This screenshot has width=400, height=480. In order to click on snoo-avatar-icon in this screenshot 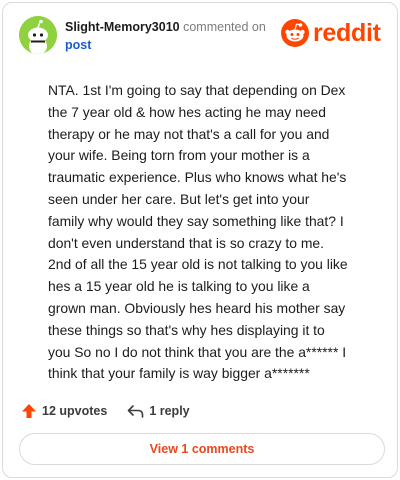, I will do `click(38, 35)`.